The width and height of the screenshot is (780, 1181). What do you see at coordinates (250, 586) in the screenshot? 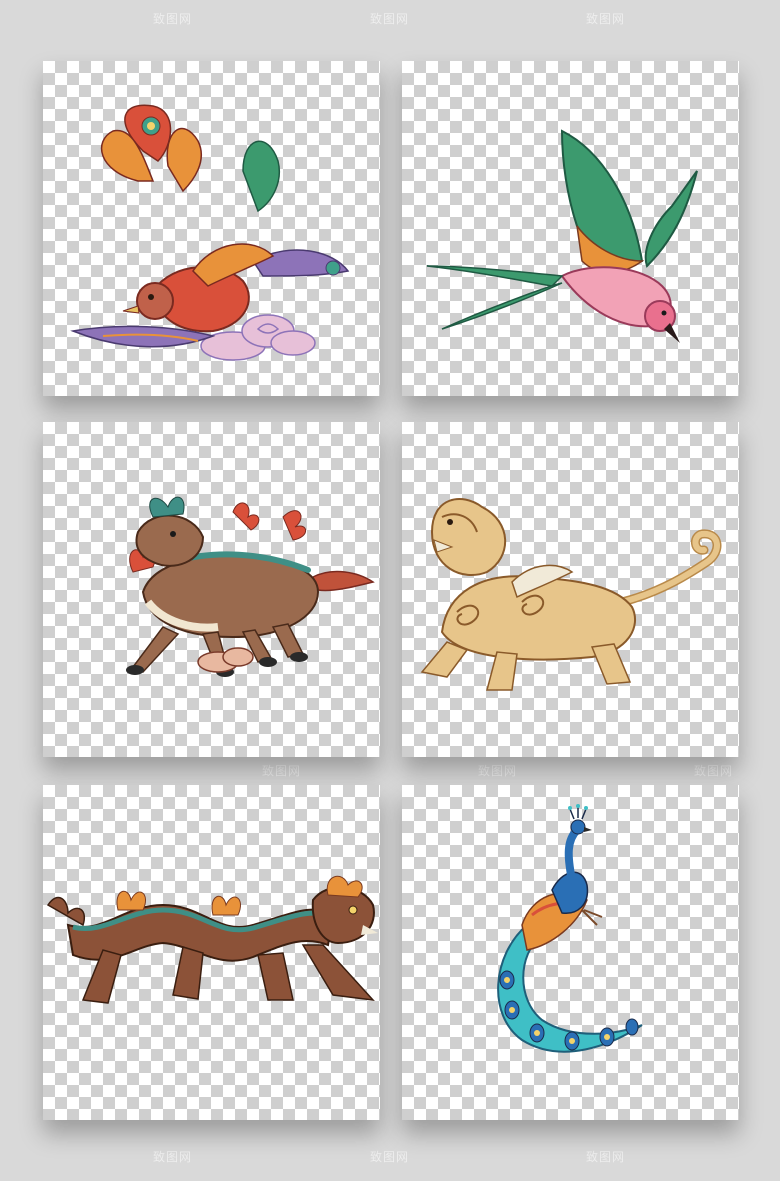
I see `qilin-illustration` at bounding box center [250, 586].